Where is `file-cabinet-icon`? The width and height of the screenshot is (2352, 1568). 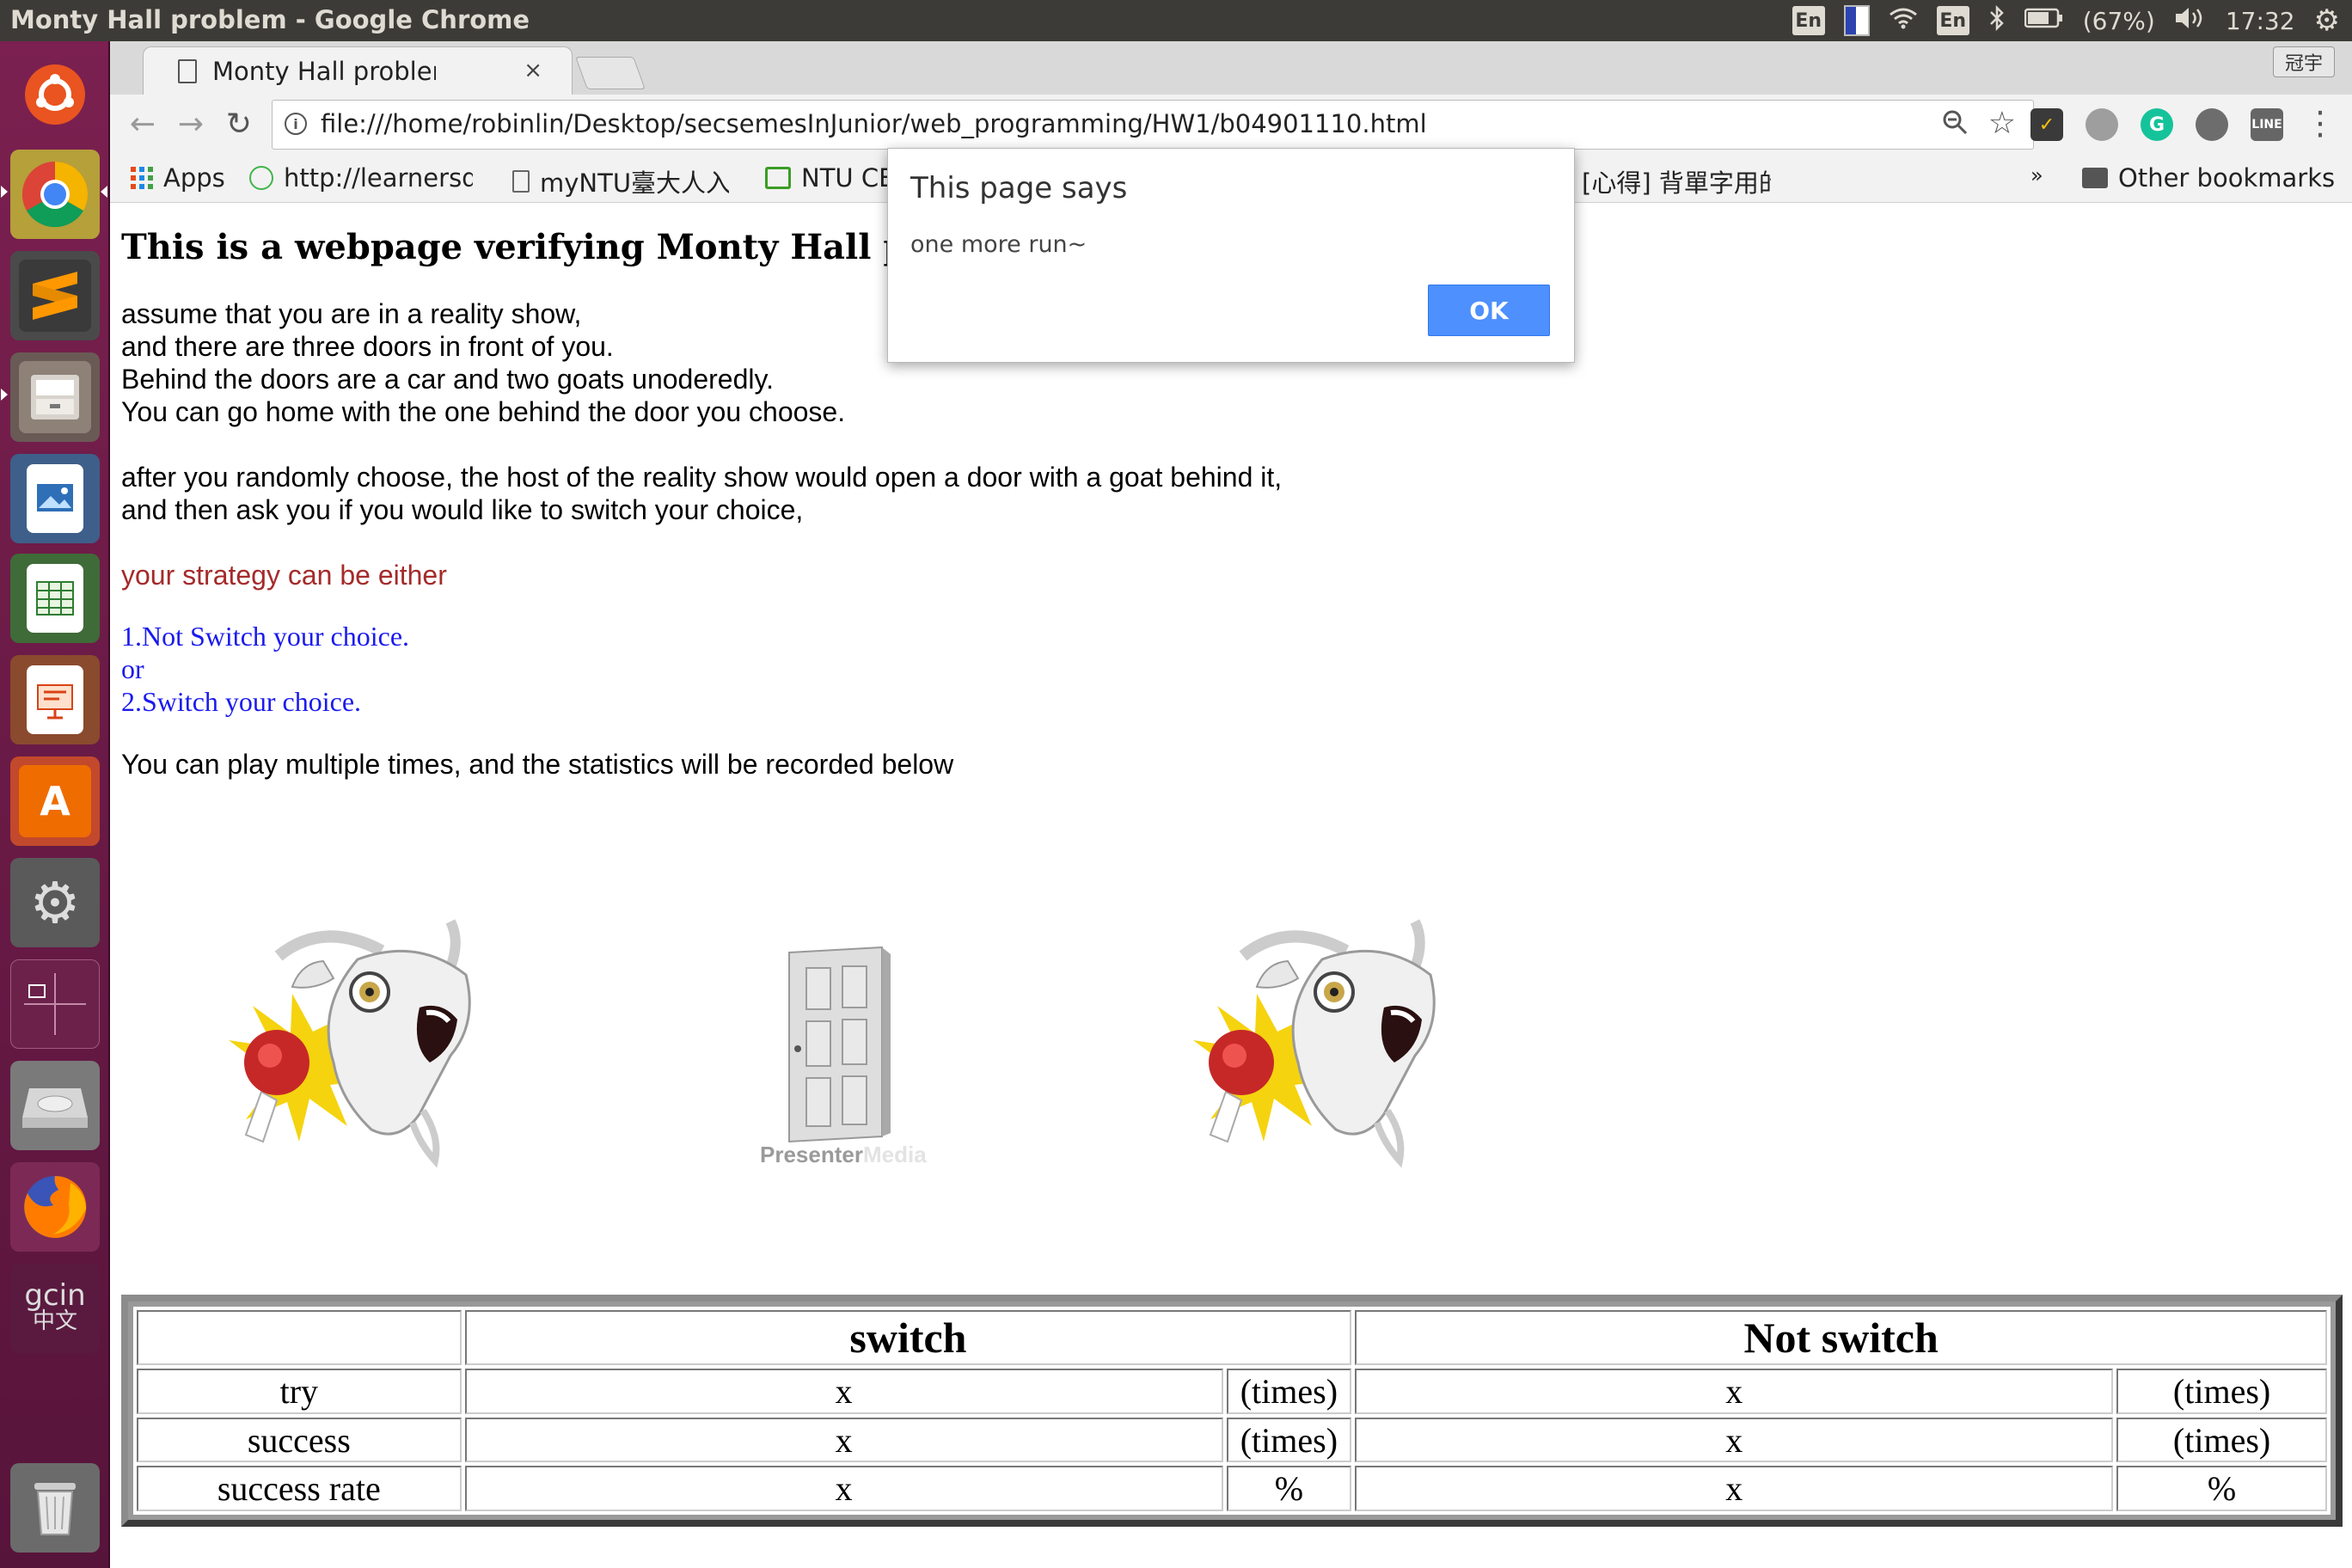 file-cabinet-icon is located at coordinates (55, 397).